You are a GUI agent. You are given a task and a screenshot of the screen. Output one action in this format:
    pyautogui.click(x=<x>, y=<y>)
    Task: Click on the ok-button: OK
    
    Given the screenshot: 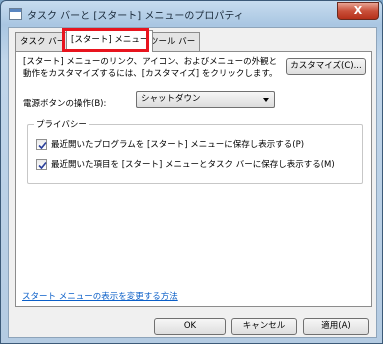 What is the action you would take?
    pyautogui.click(x=190, y=326)
    